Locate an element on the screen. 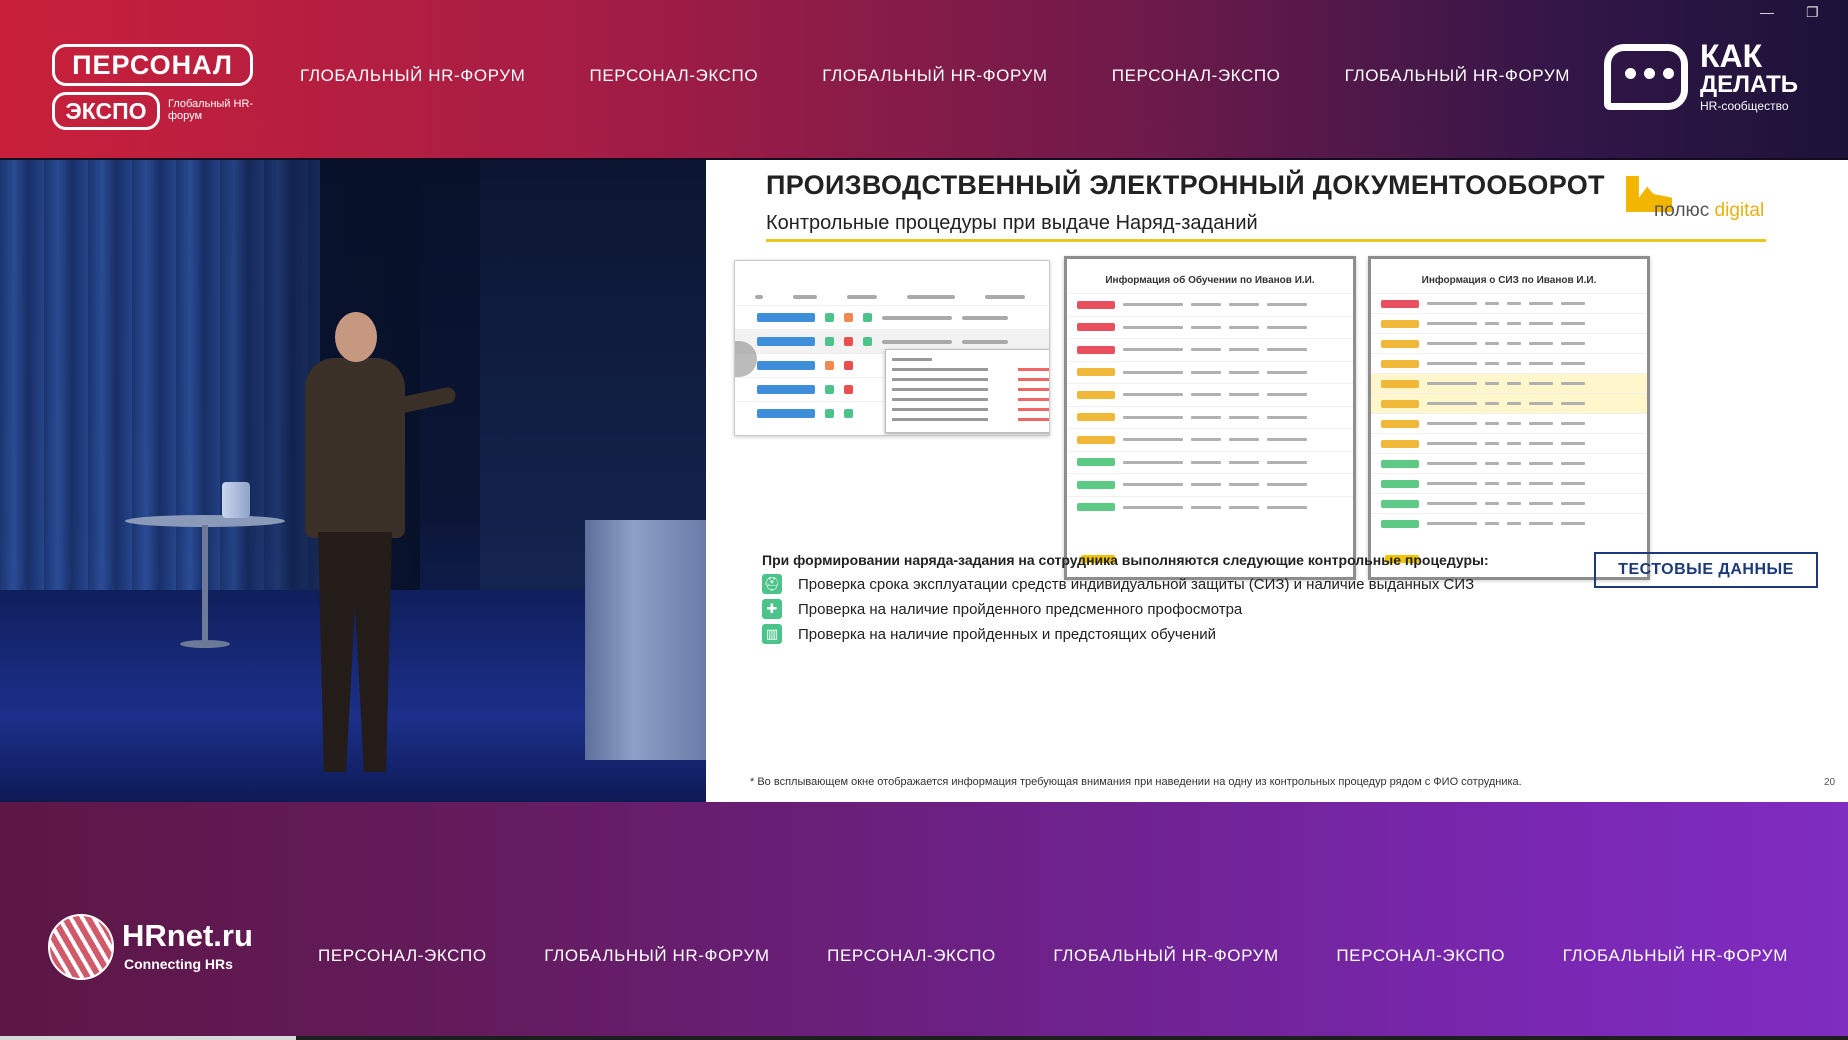  brand-left: полюс is located at coordinates (1682, 210).